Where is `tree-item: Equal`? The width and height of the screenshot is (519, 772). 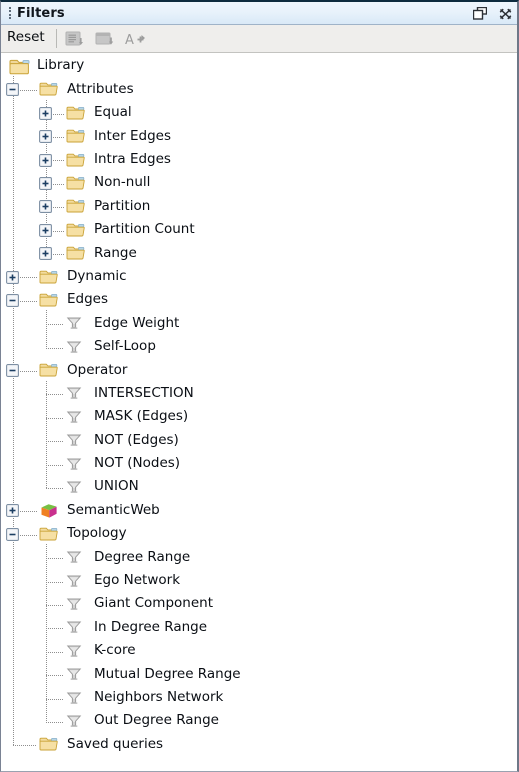
tree-item: Equal is located at coordinates (259, 113).